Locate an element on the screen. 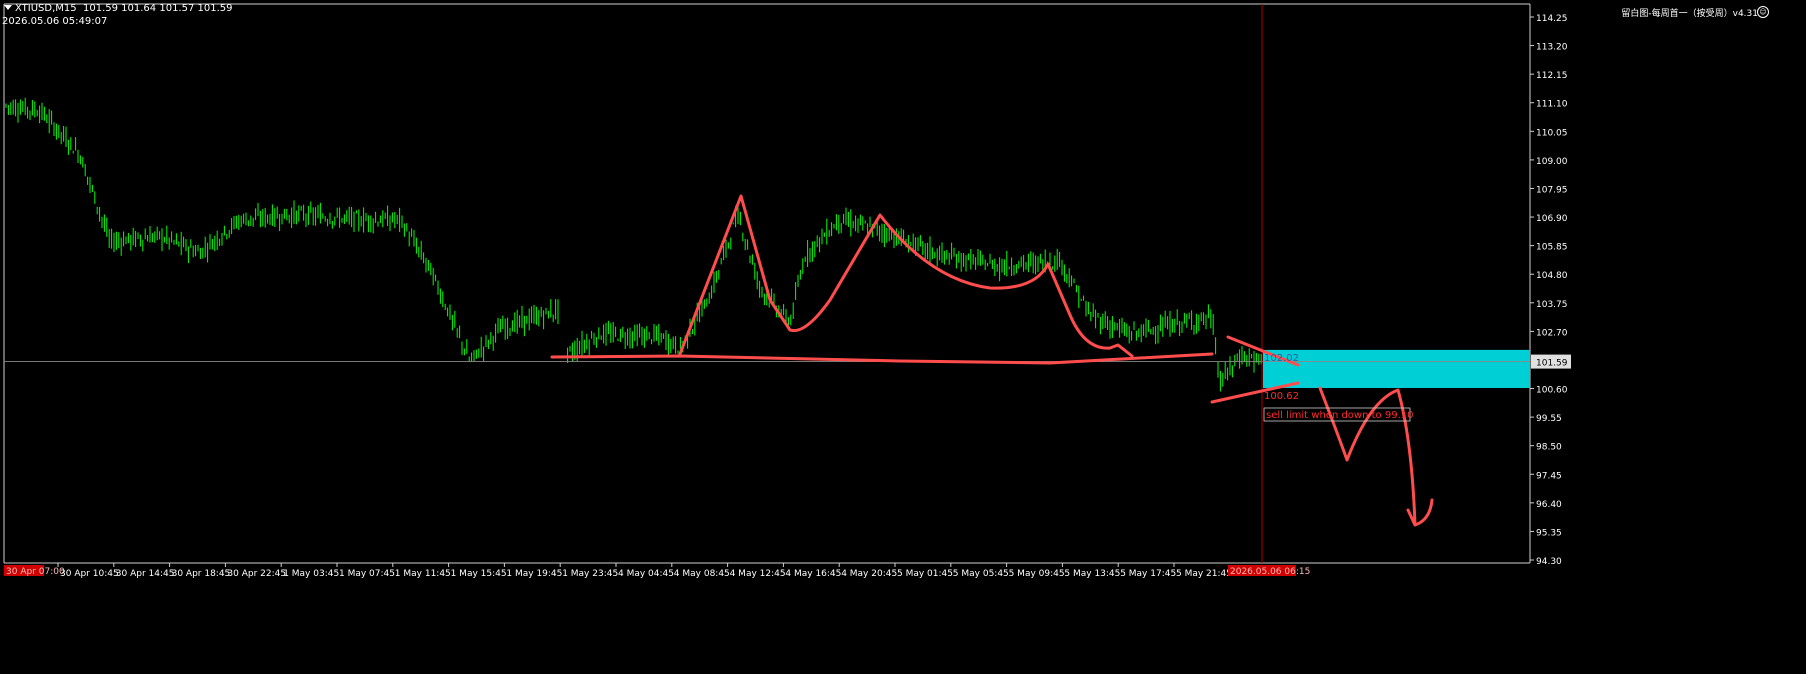 The image size is (1806, 674). trade-note-text: sell limit when down to 99.10 is located at coordinates (1339, 415).